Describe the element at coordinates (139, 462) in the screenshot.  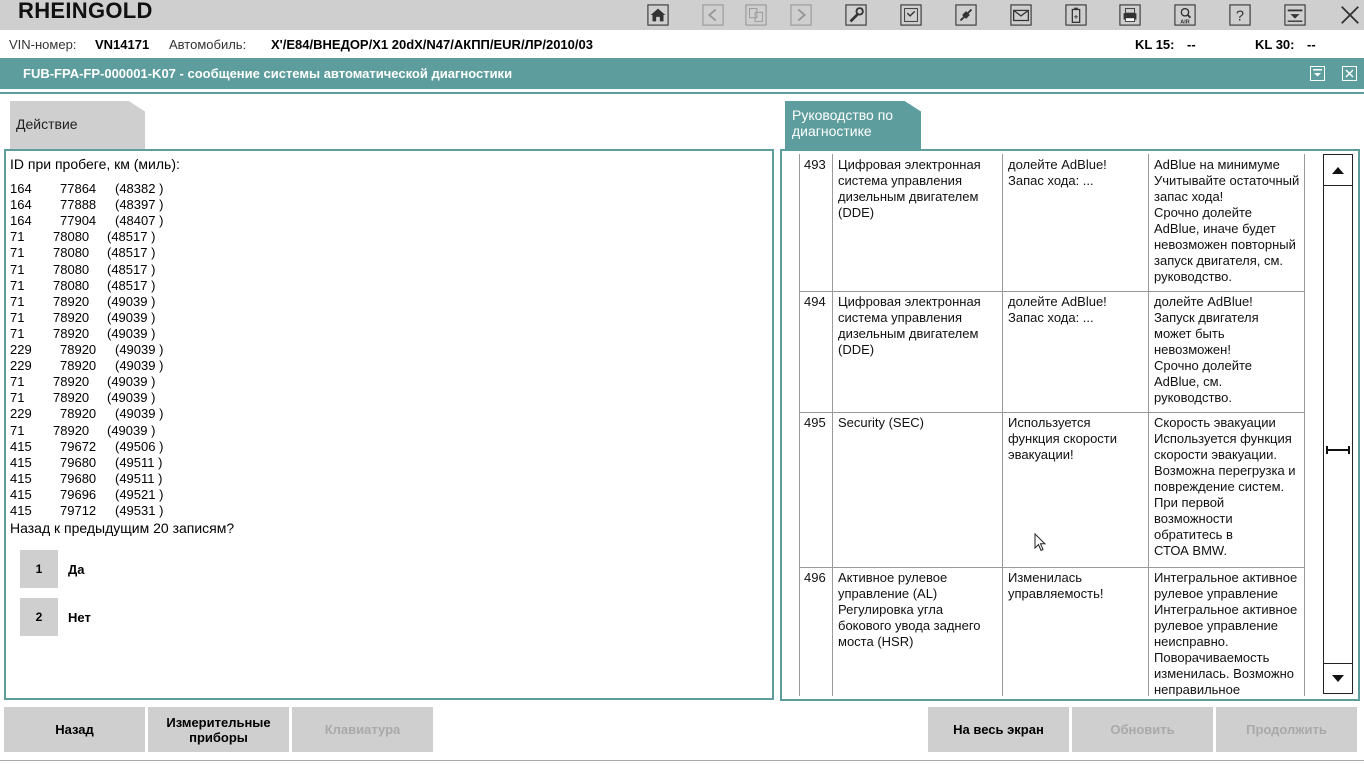
I see `mileage-miles: (49511 )` at that location.